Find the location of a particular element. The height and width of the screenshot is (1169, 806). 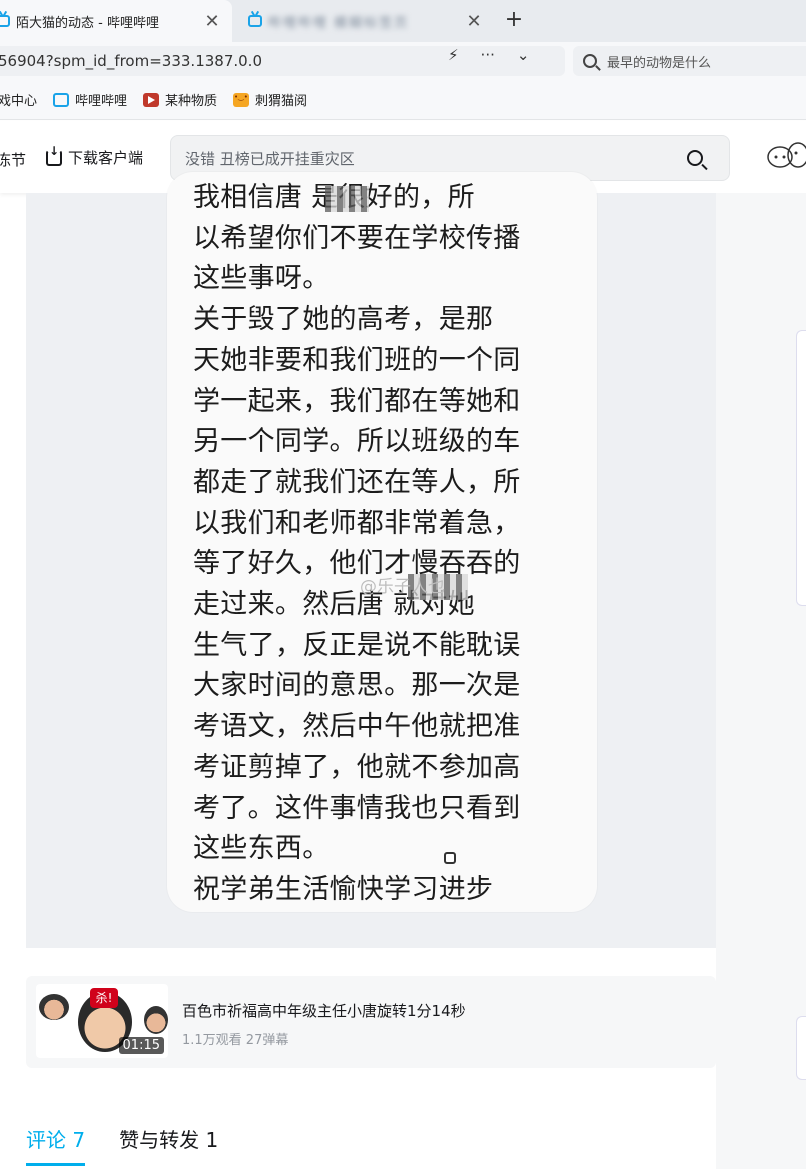

watermark: @乐子人也 is located at coordinates (402, 587).